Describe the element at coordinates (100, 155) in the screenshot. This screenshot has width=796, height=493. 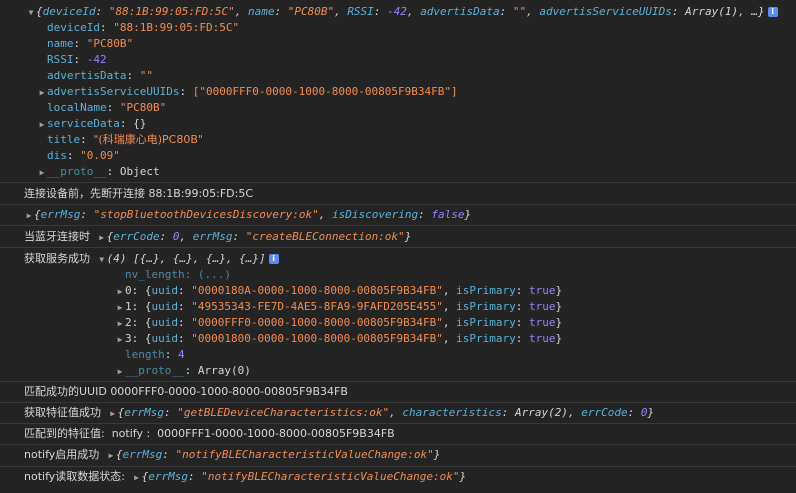
I see `prop-dis-value: "0.09"` at that location.